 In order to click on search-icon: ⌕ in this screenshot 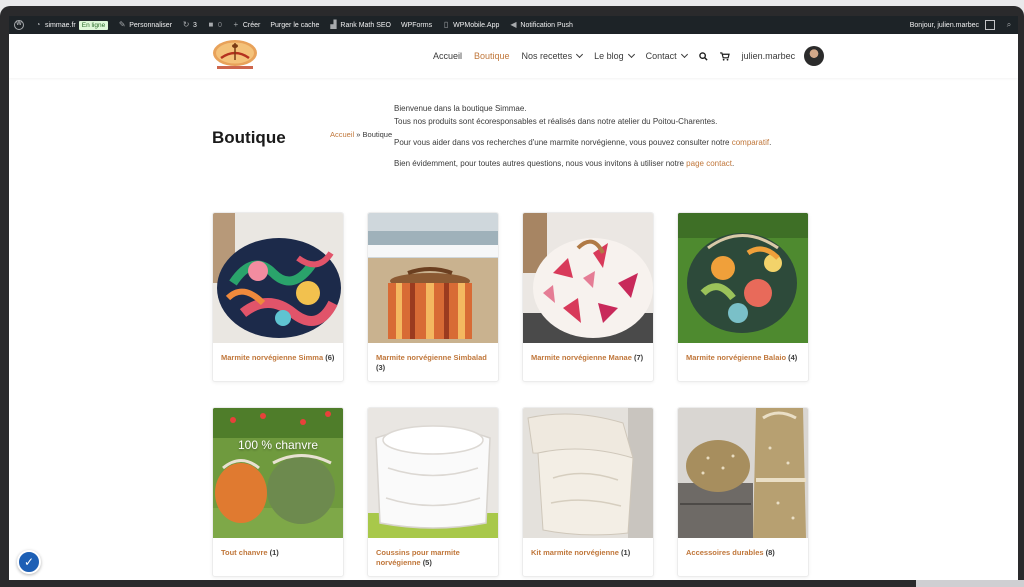, I will do `click(1009, 24)`.